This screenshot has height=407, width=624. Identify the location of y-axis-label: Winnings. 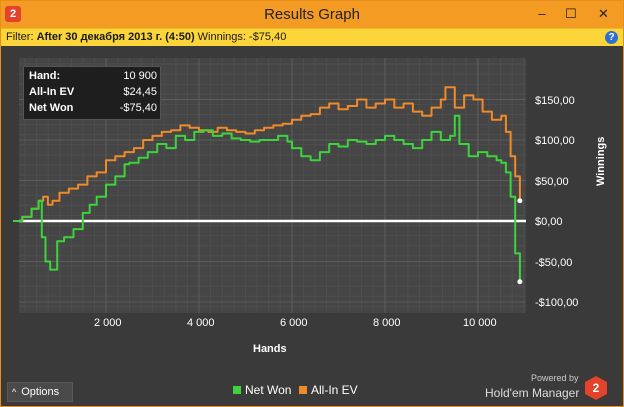
(601, 161).